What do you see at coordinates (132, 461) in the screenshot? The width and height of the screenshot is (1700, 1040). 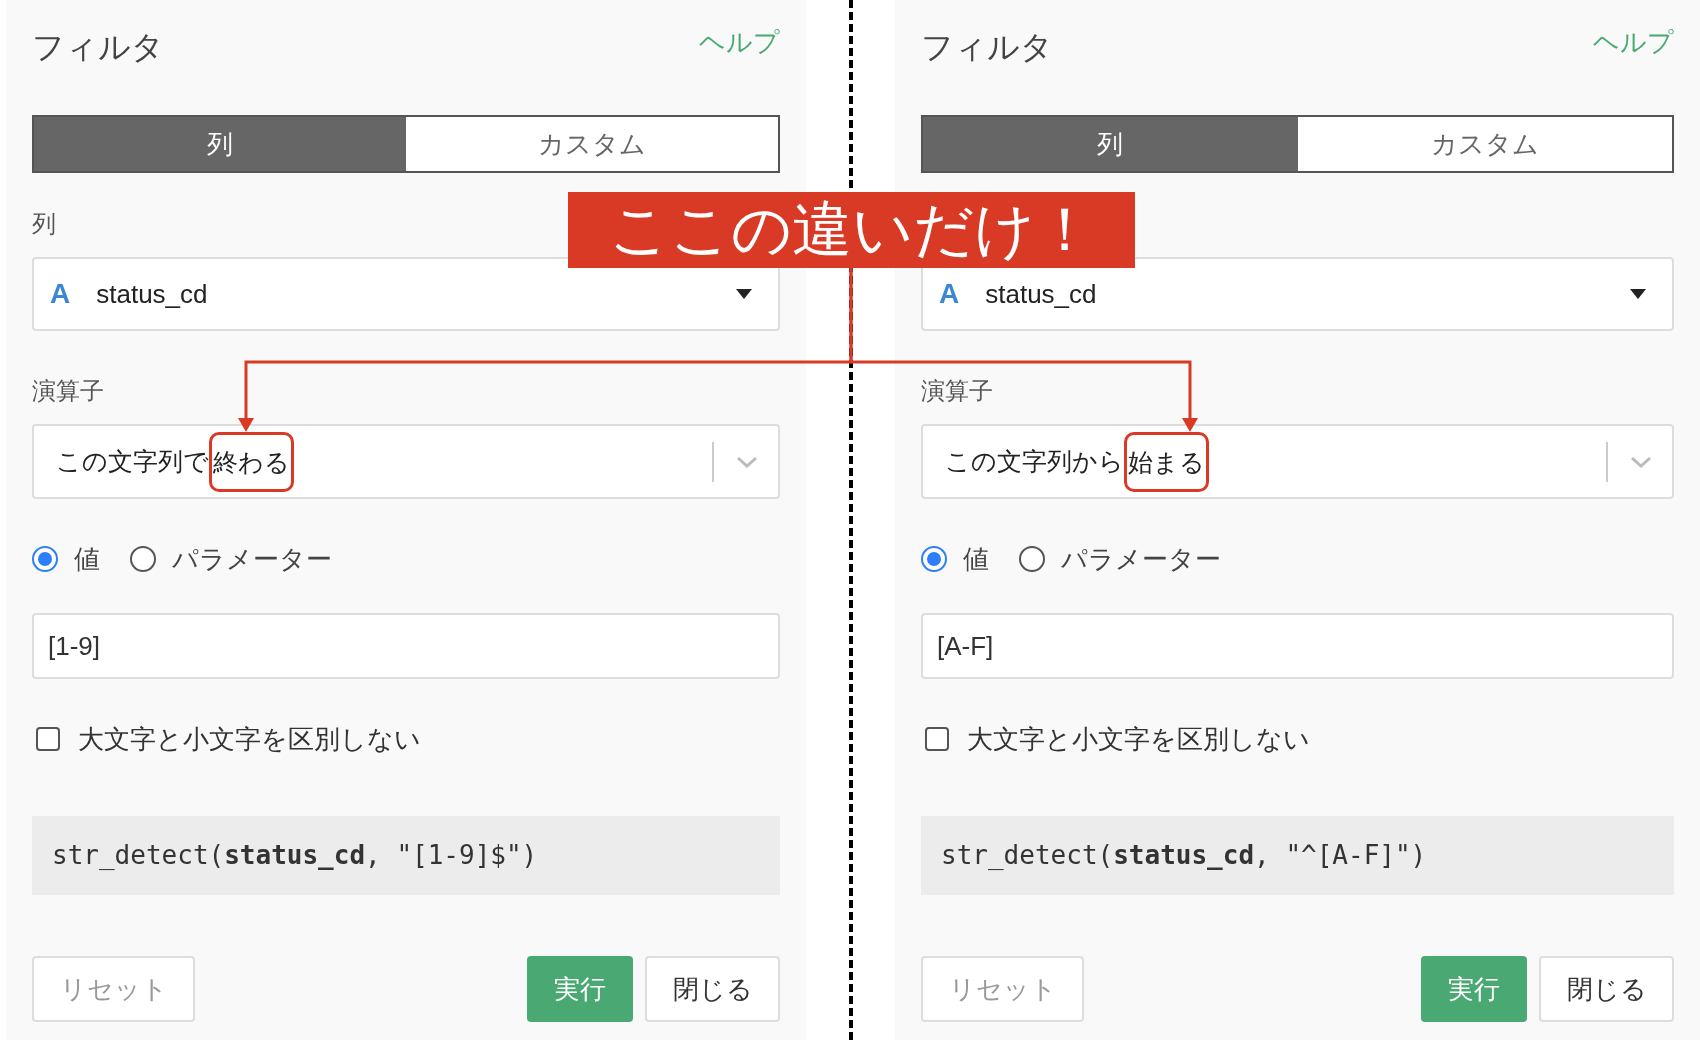 I see `operator-value: この文字列で` at bounding box center [132, 461].